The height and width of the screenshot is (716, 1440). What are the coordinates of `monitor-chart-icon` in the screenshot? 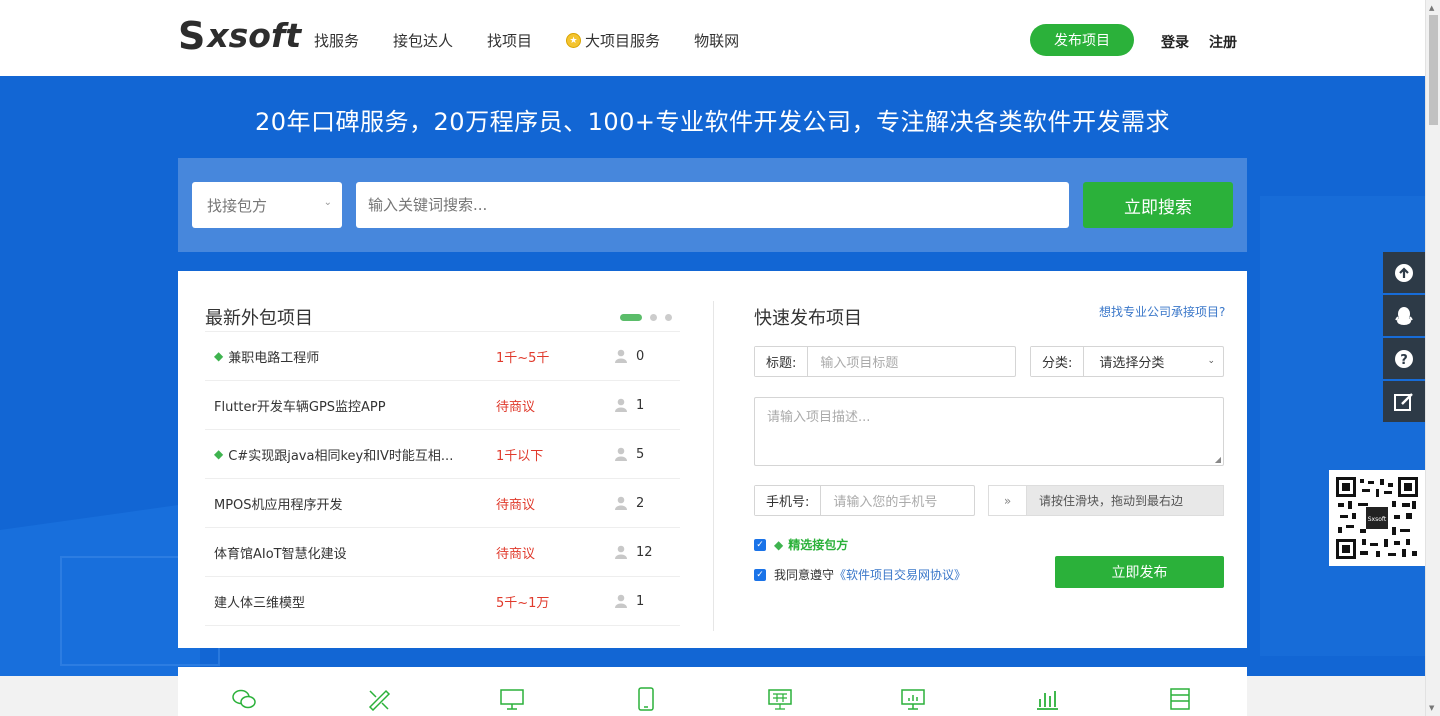 It's located at (913, 699).